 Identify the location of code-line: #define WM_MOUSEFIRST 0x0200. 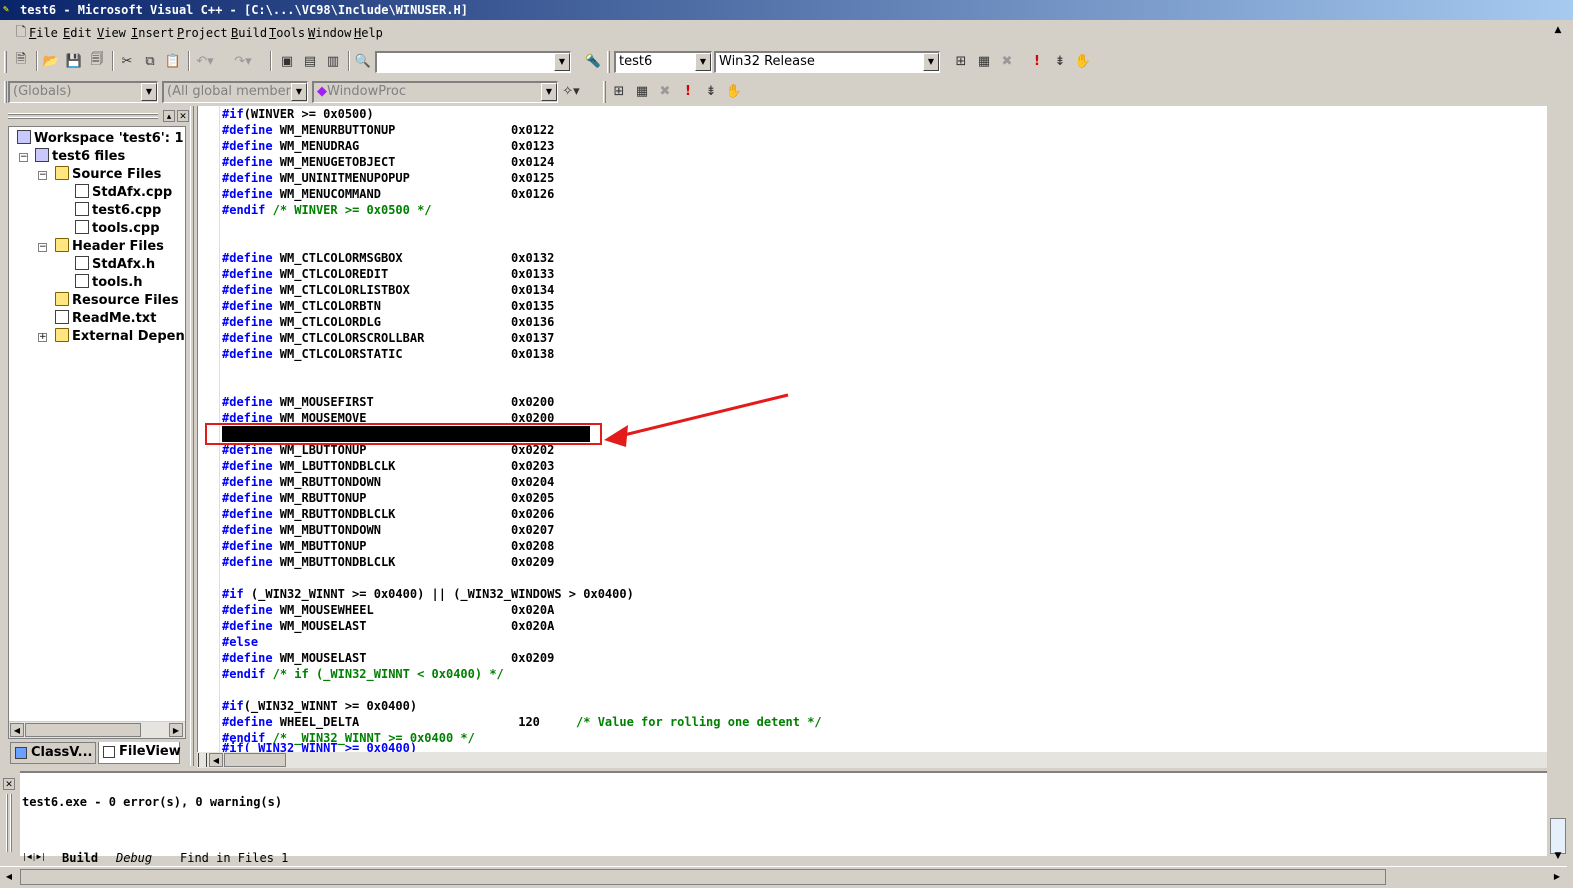
(388, 402).